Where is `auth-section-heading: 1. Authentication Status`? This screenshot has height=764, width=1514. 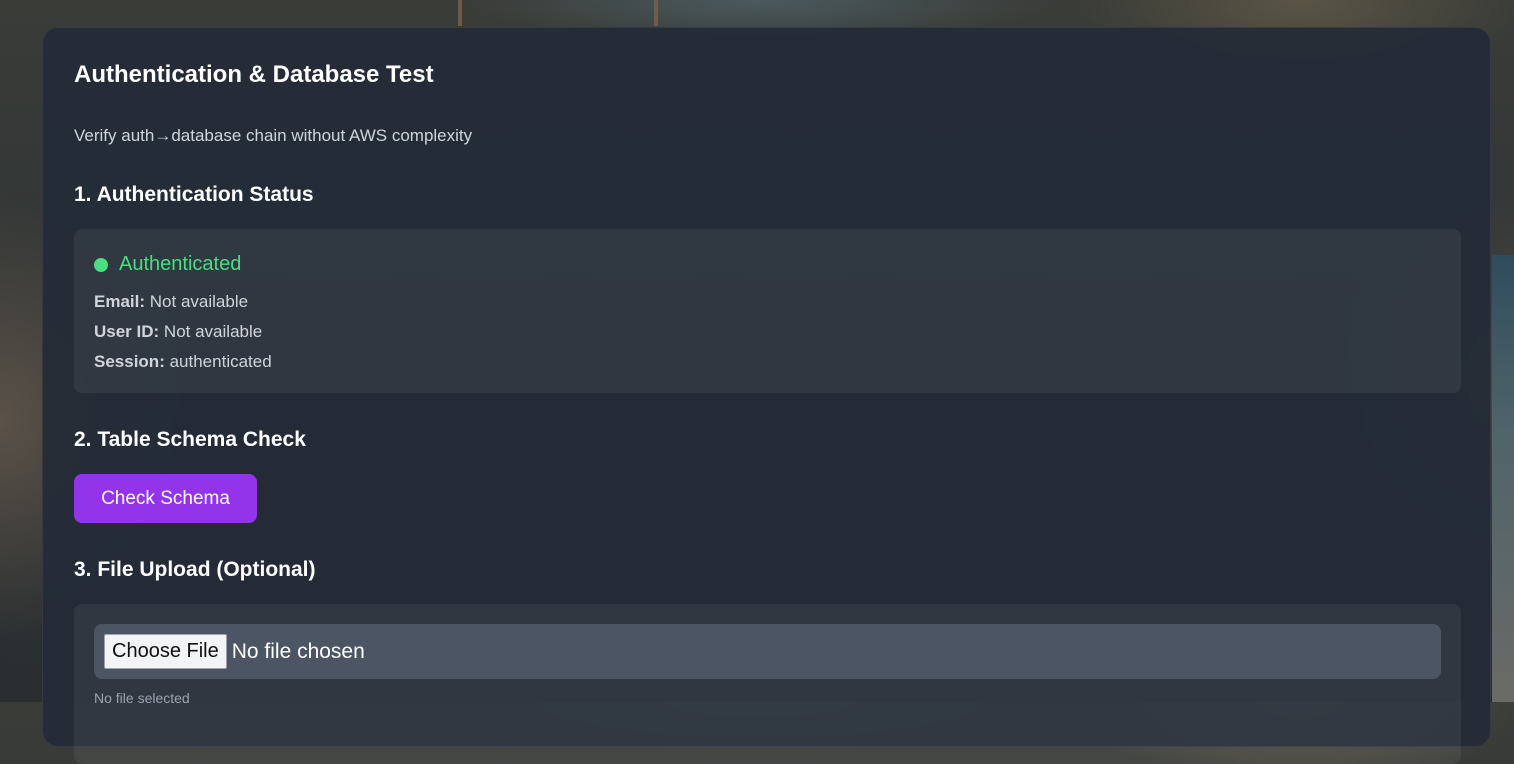 auth-section-heading: 1. Authentication Status is located at coordinates (194, 194).